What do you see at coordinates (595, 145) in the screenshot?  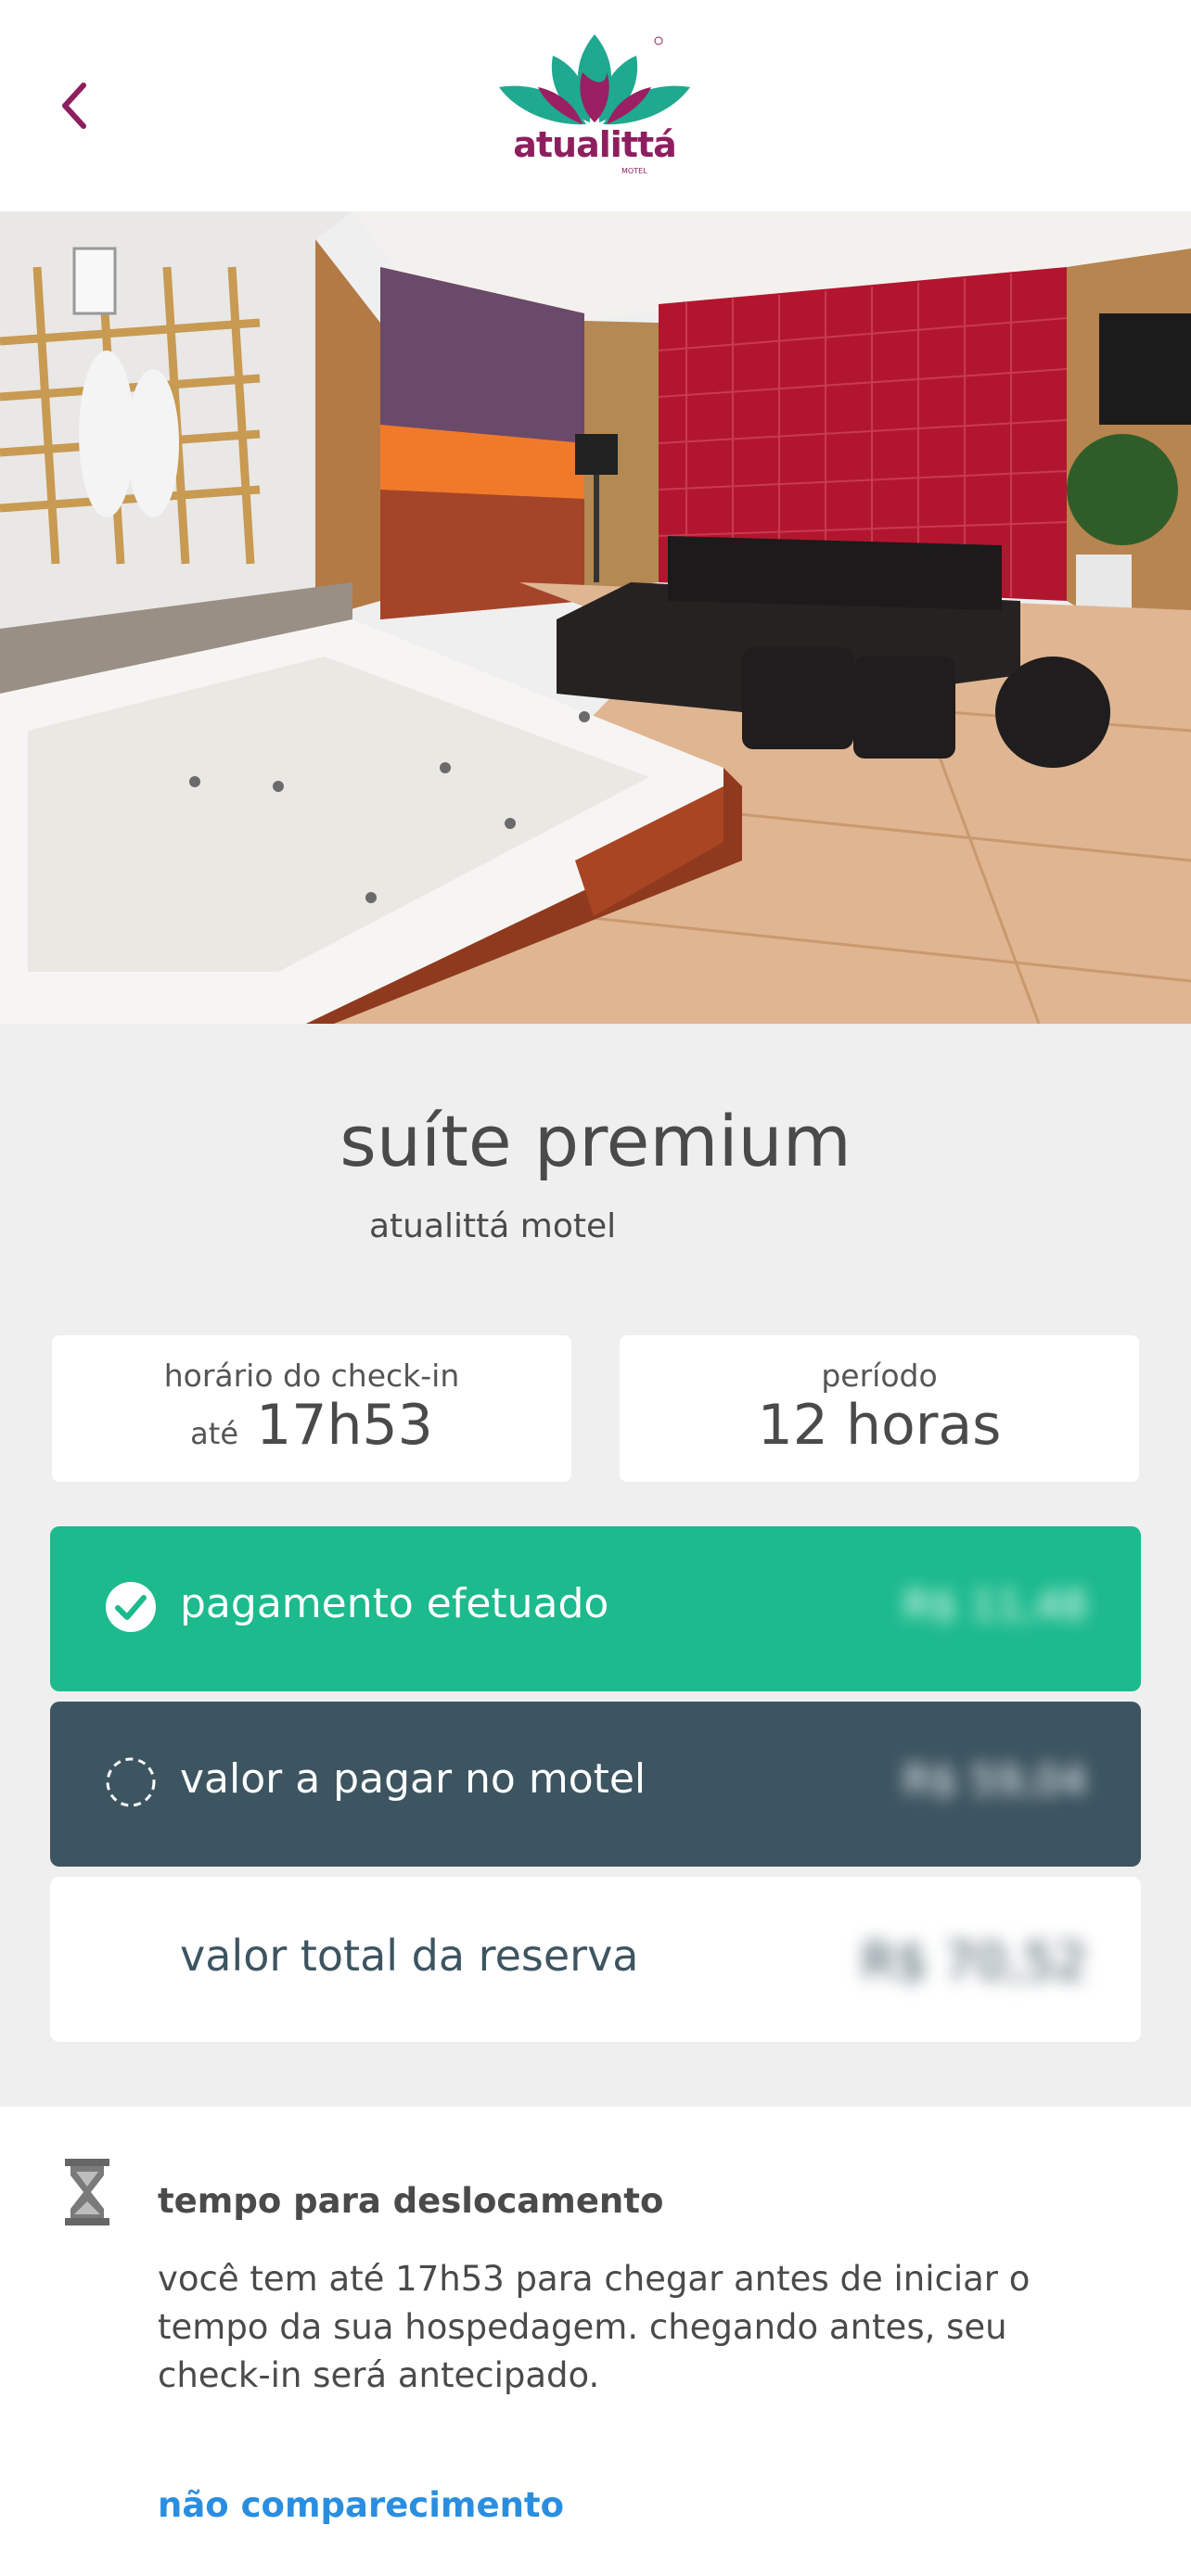 I see `logo-text: atualittá` at bounding box center [595, 145].